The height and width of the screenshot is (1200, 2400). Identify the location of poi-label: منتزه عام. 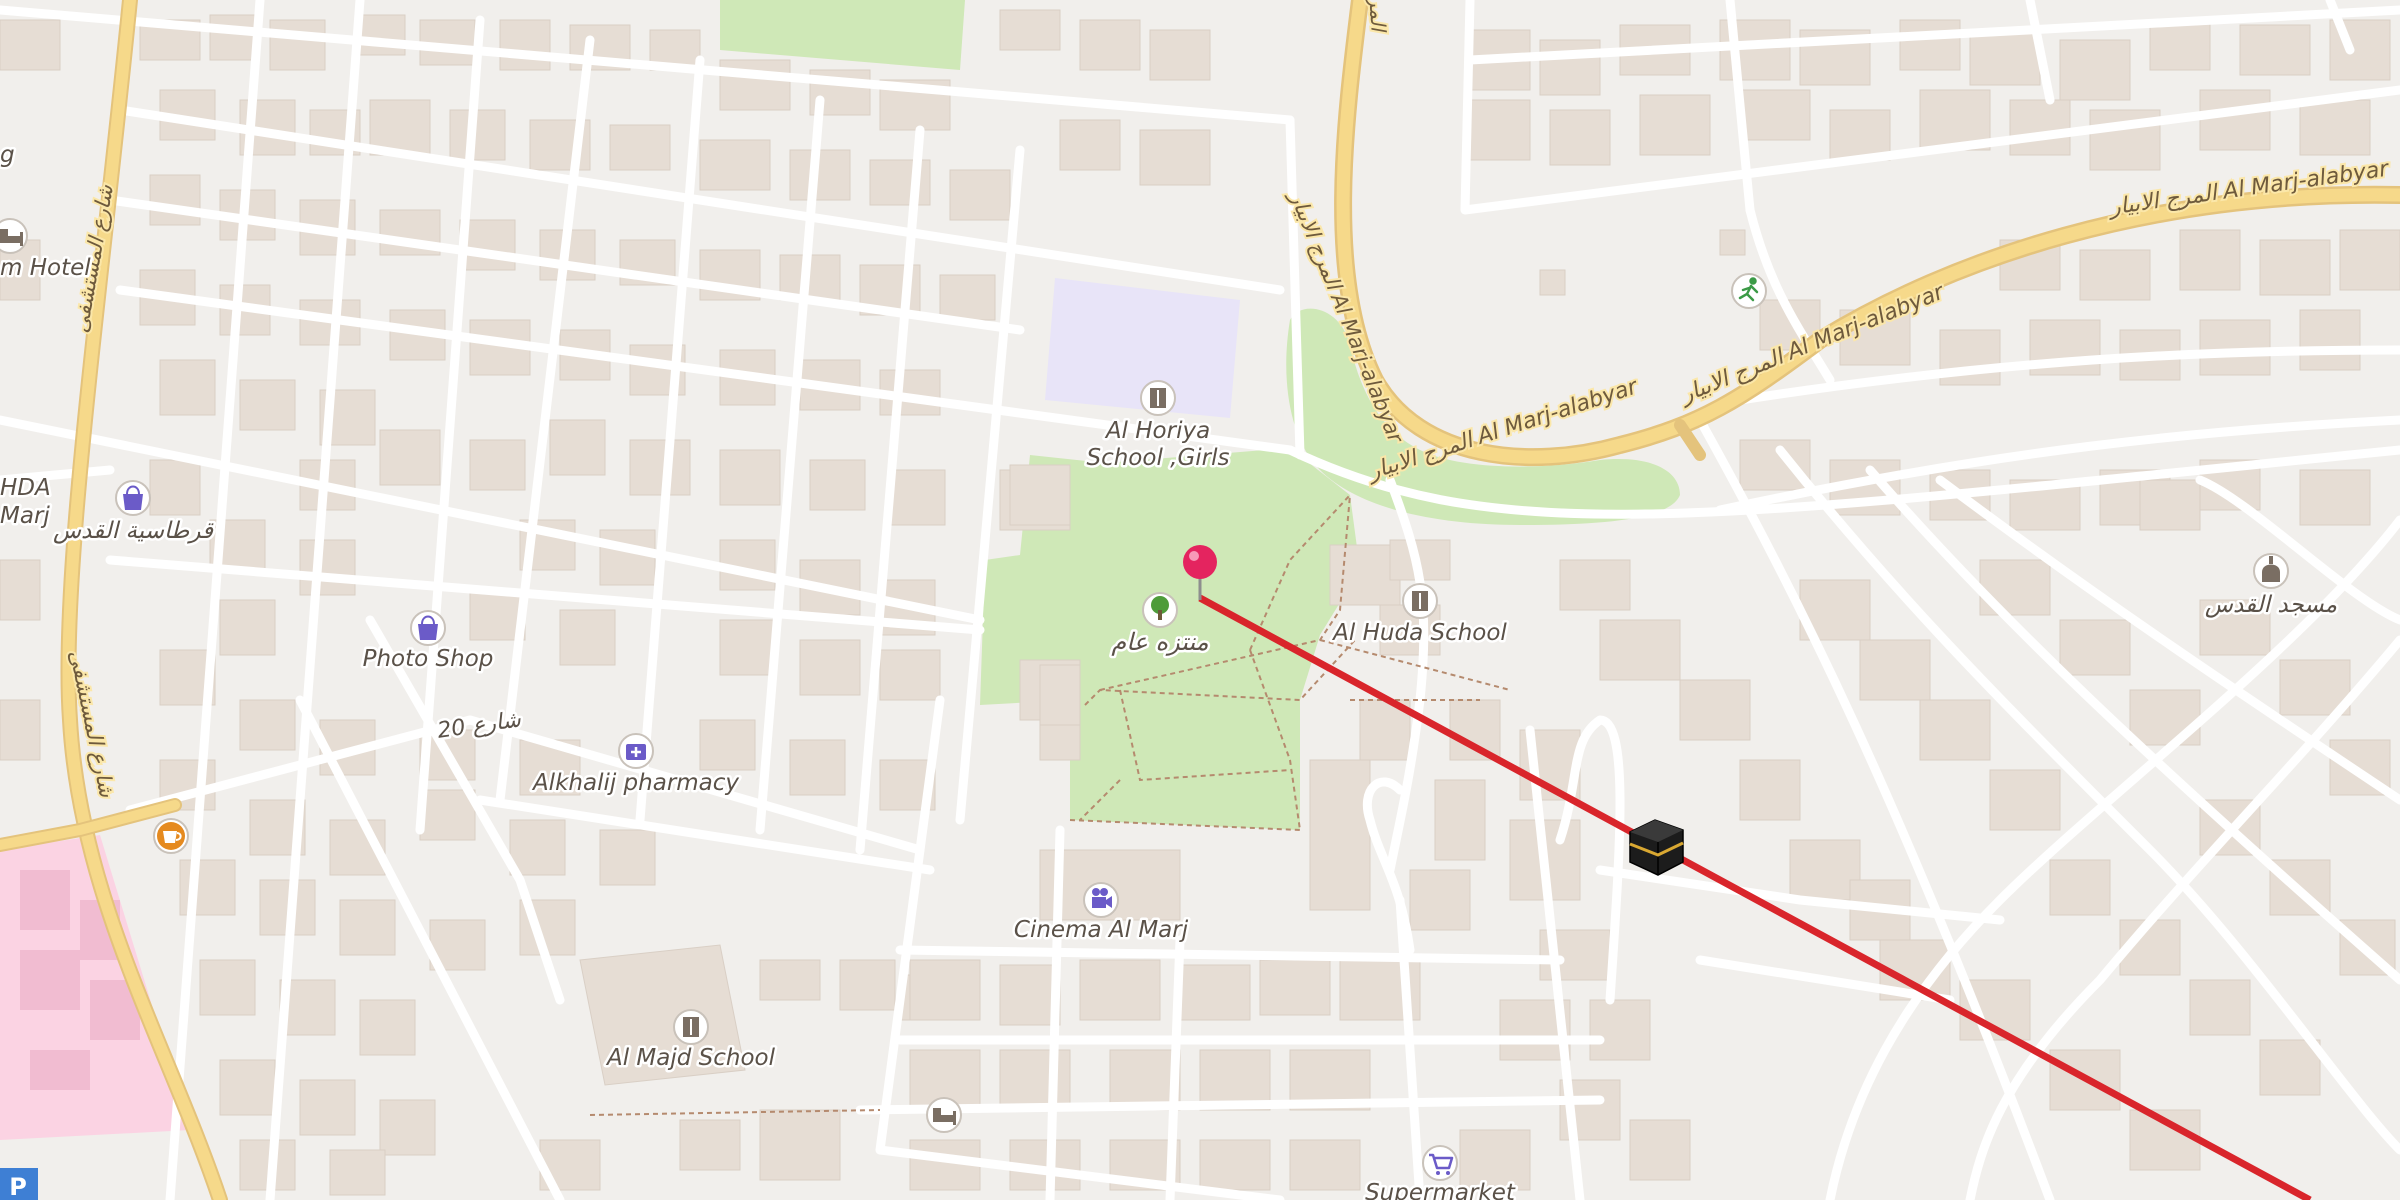
(1159, 642).